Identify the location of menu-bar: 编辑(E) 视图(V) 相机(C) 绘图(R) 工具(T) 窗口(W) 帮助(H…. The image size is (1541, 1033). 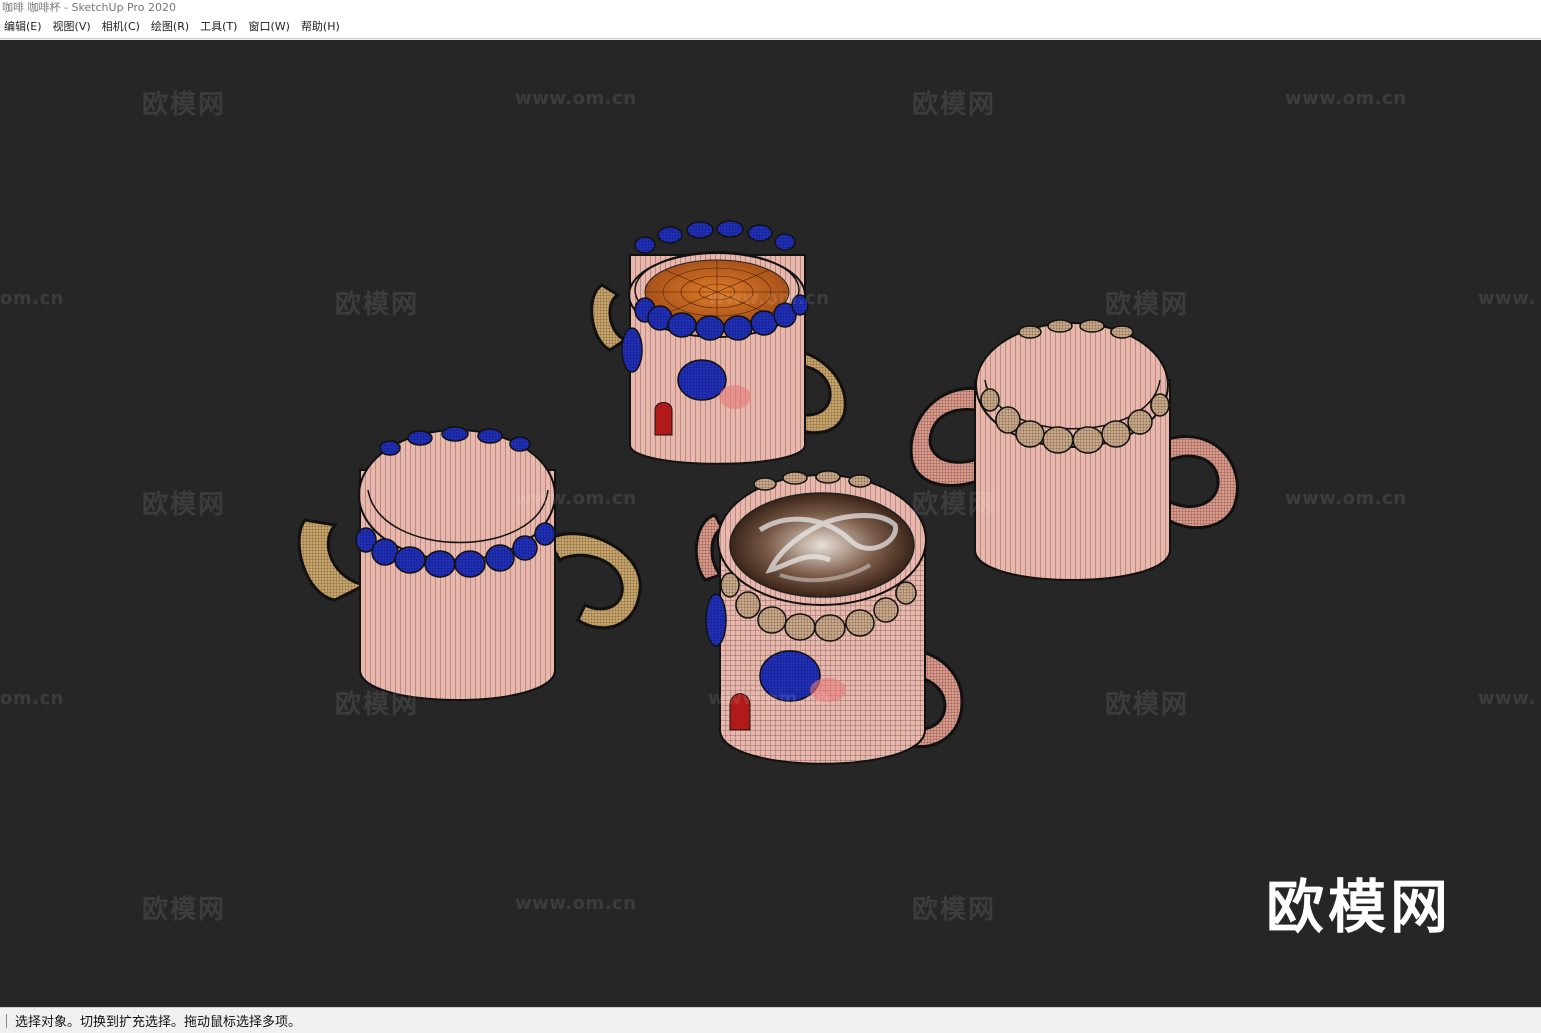
(770, 27).